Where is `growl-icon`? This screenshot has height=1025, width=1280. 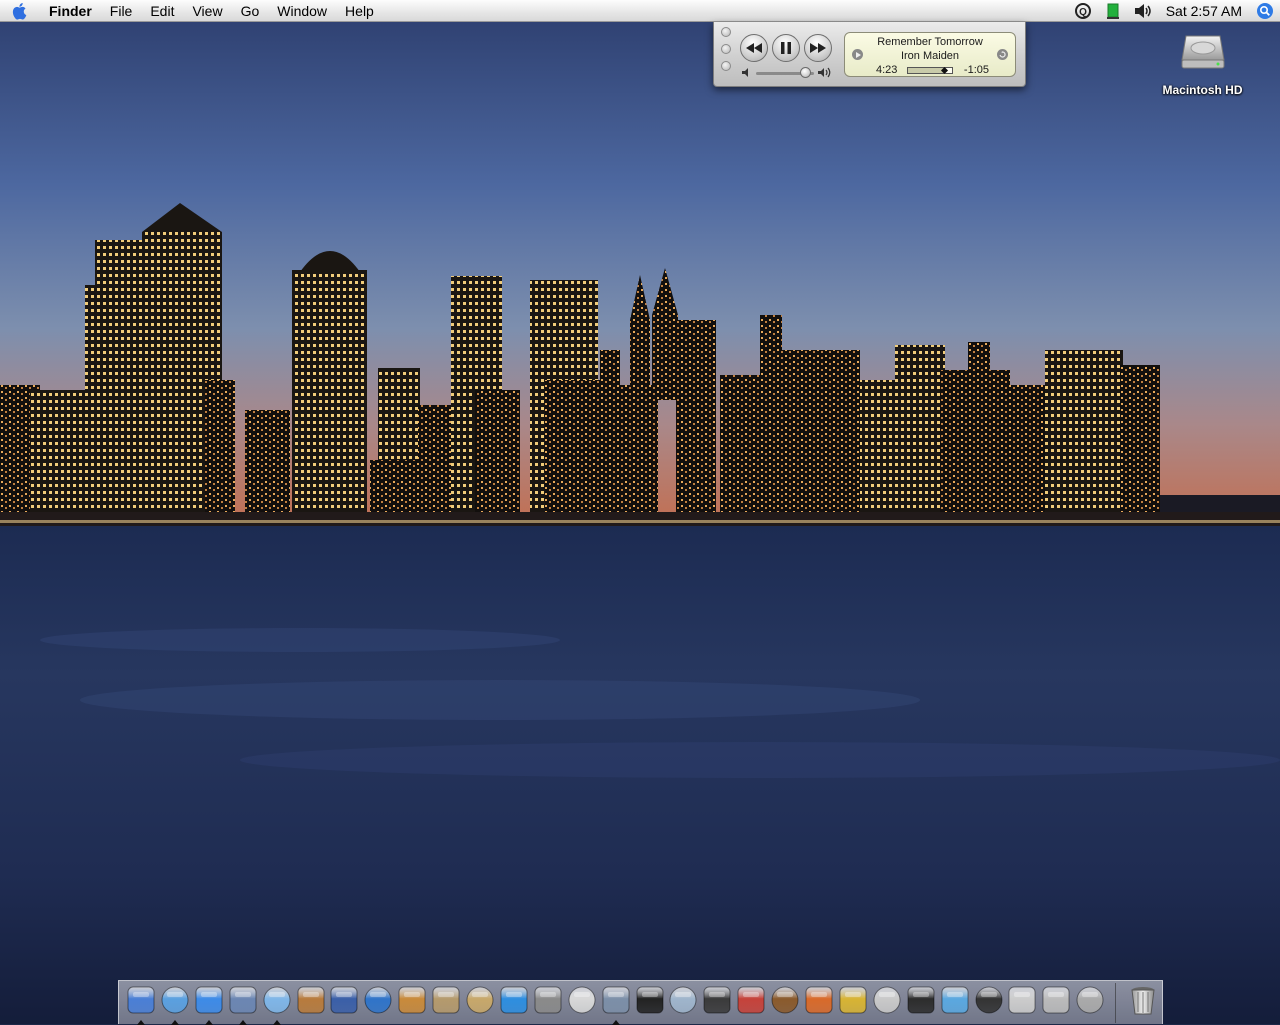
growl-icon is located at coordinates (853, 1000).